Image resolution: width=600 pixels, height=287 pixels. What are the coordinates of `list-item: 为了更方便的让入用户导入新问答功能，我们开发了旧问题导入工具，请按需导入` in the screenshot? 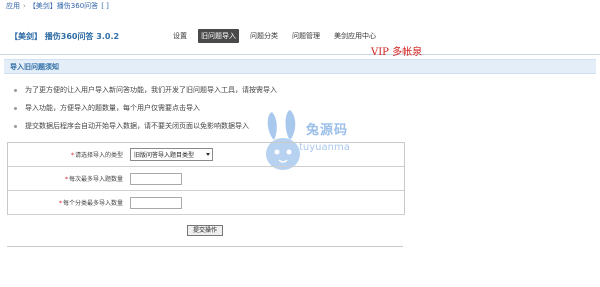 It's located at (299, 90).